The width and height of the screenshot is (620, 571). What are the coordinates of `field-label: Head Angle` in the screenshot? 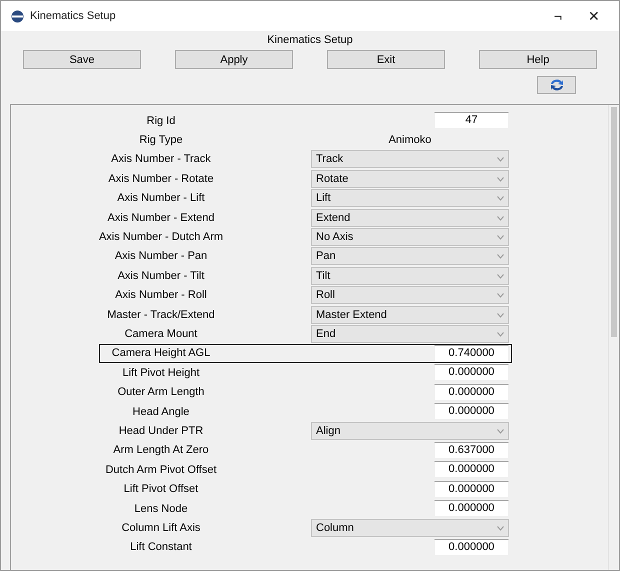 It's located at (161, 412).